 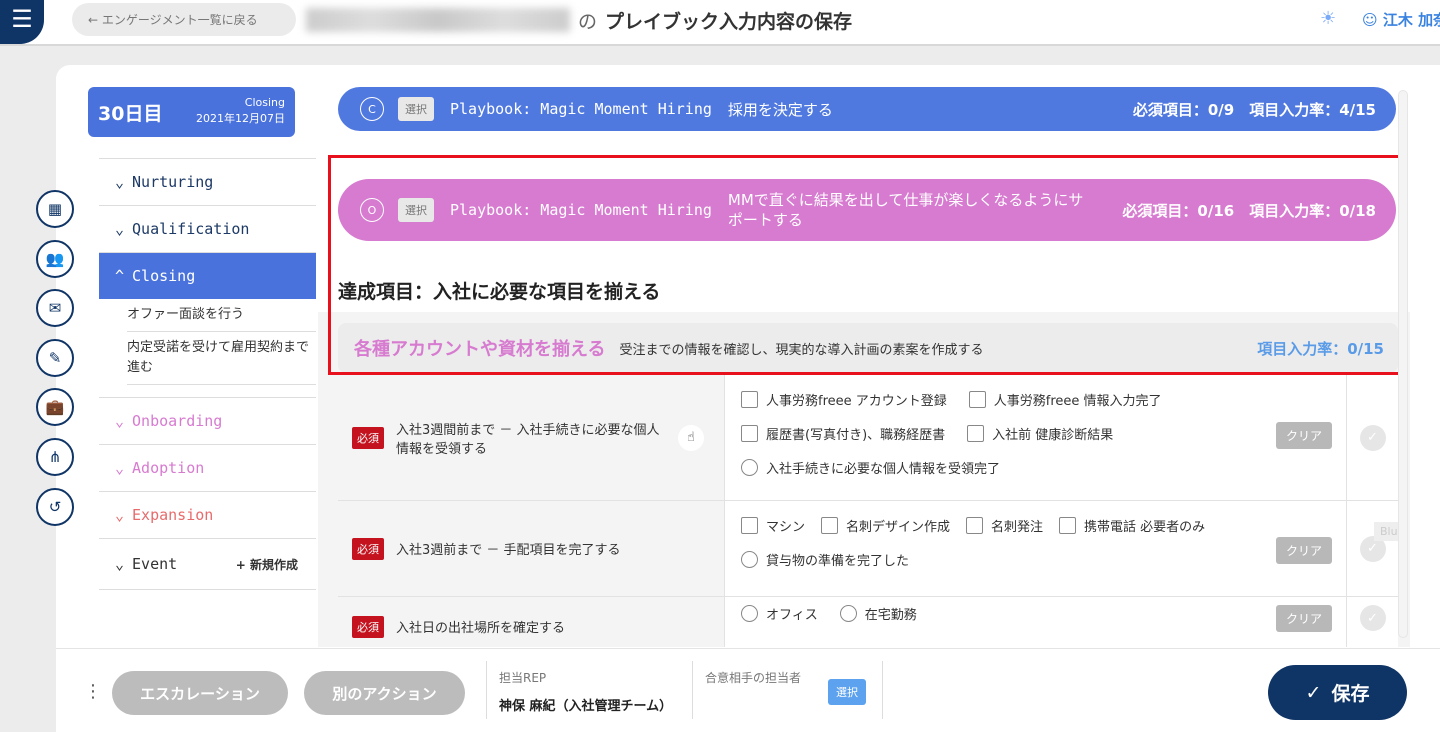 I want to click on pointer-icon: ☝, so click(x=691, y=437).